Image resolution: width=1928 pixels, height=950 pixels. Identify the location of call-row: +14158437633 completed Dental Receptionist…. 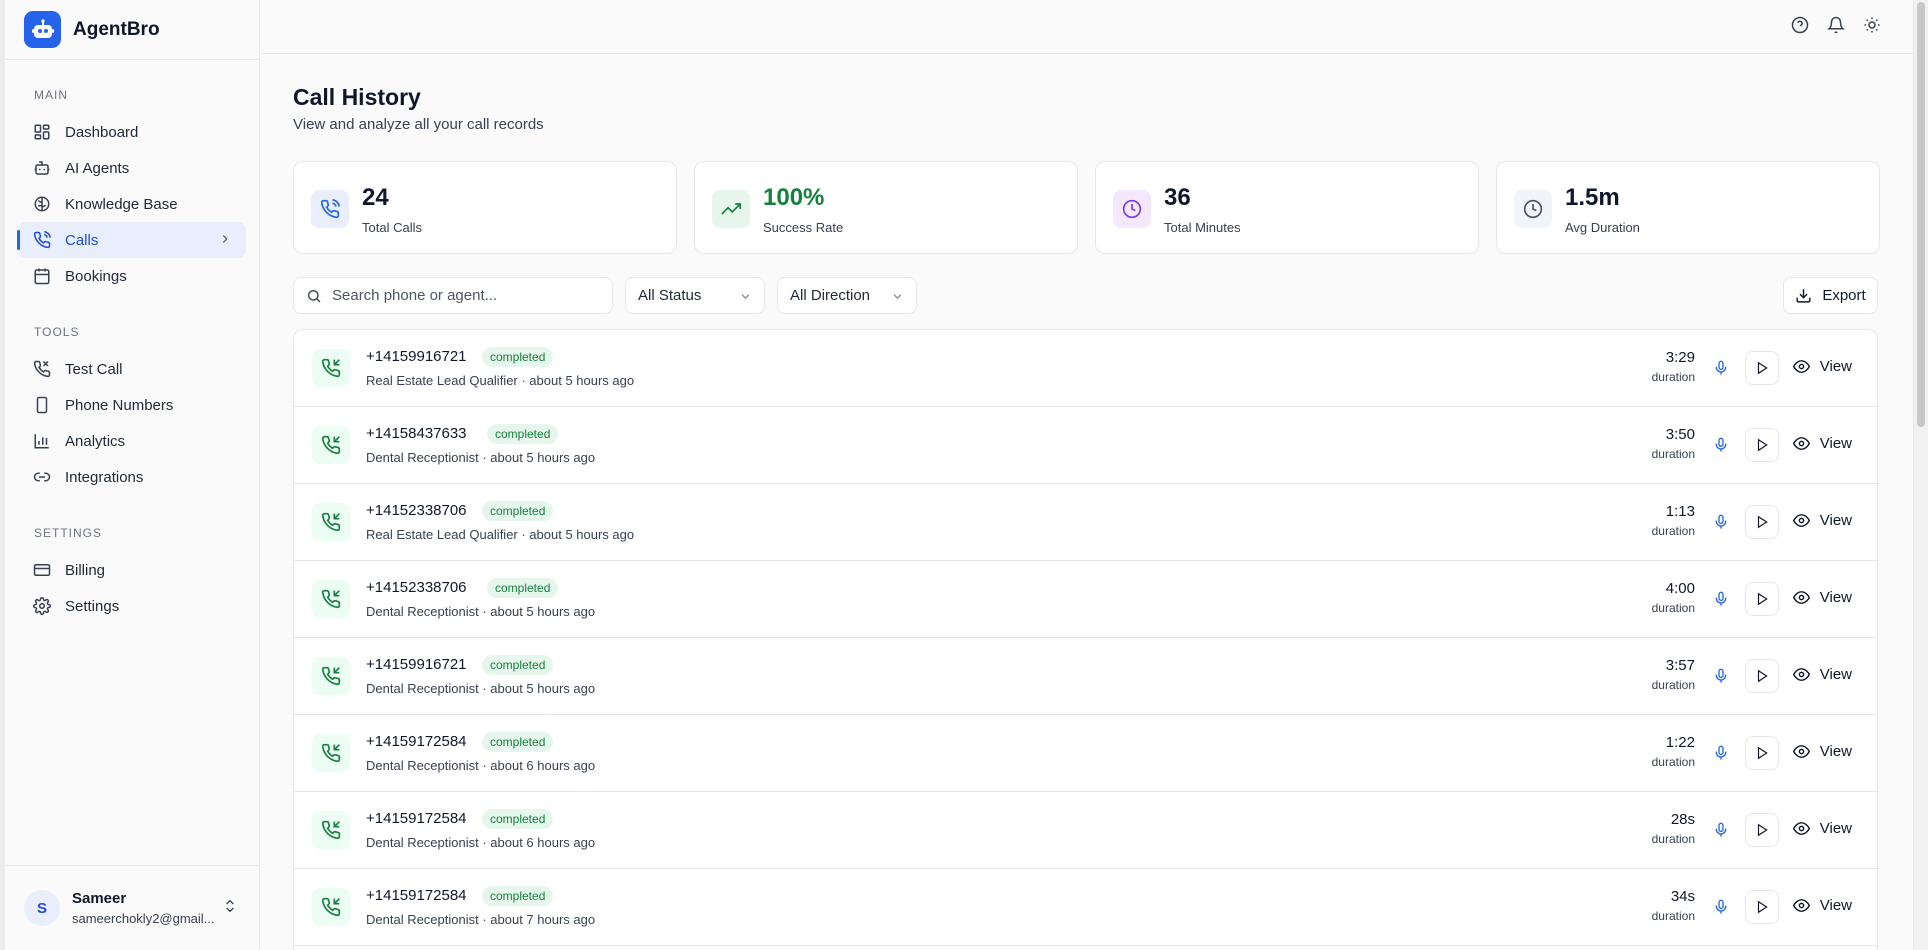
(1085, 445).